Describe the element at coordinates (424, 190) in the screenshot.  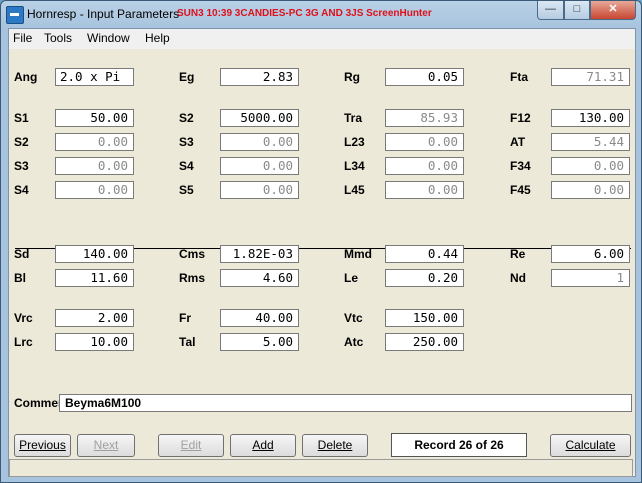
I see `field-l45: 0.00` at that location.